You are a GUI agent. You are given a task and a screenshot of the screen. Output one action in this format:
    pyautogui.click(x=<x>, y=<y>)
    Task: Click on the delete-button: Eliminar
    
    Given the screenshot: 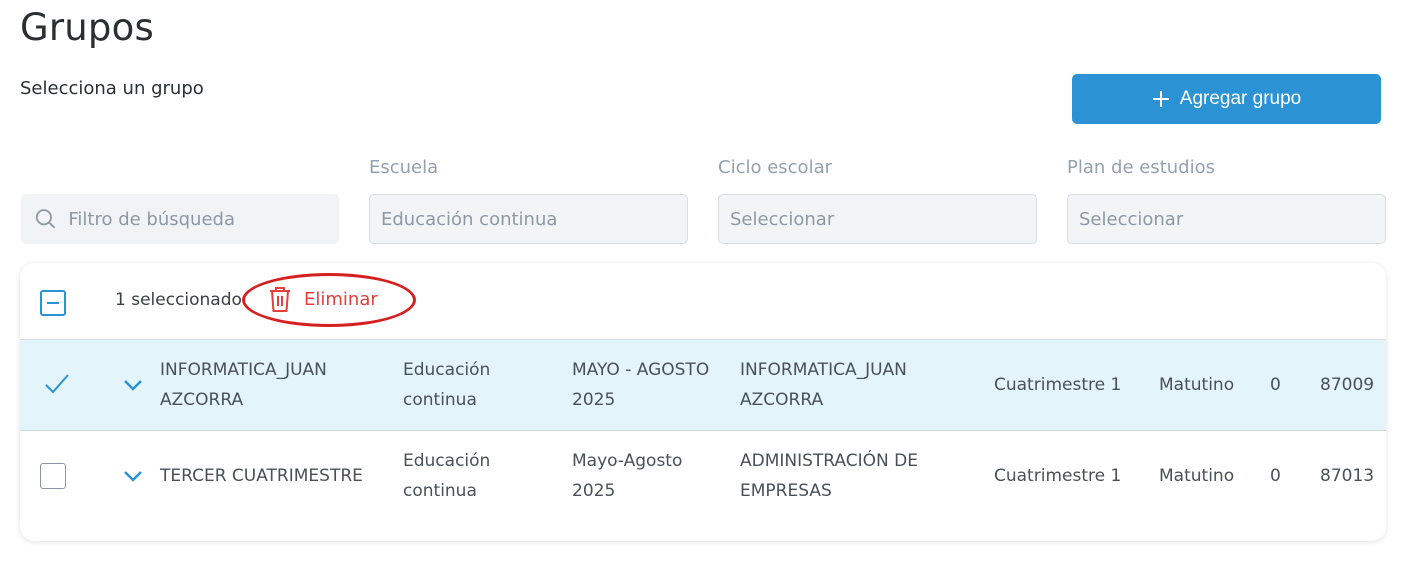 What is the action you would take?
    pyautogui.click(x=323, y=299)
    